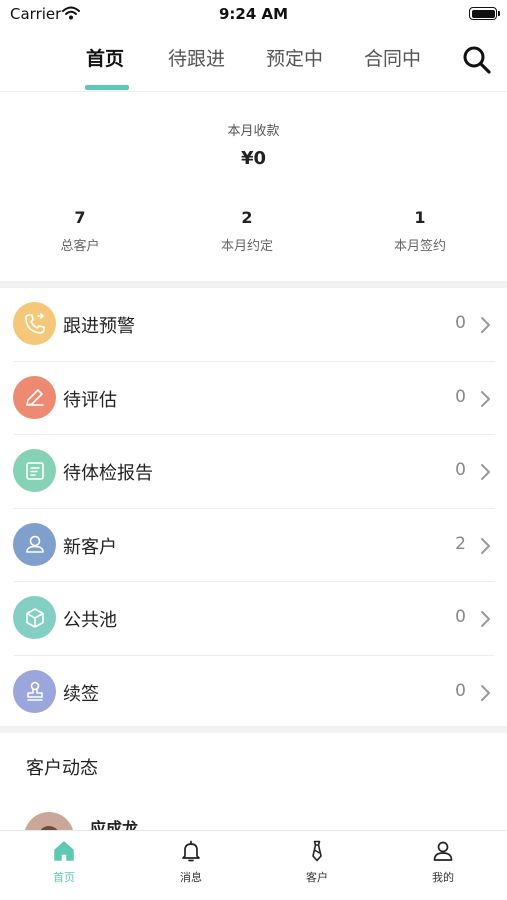 Image resolution: width=507 pixels, height=900 pixels. I want to click on bell-icon, so click(191, 851).